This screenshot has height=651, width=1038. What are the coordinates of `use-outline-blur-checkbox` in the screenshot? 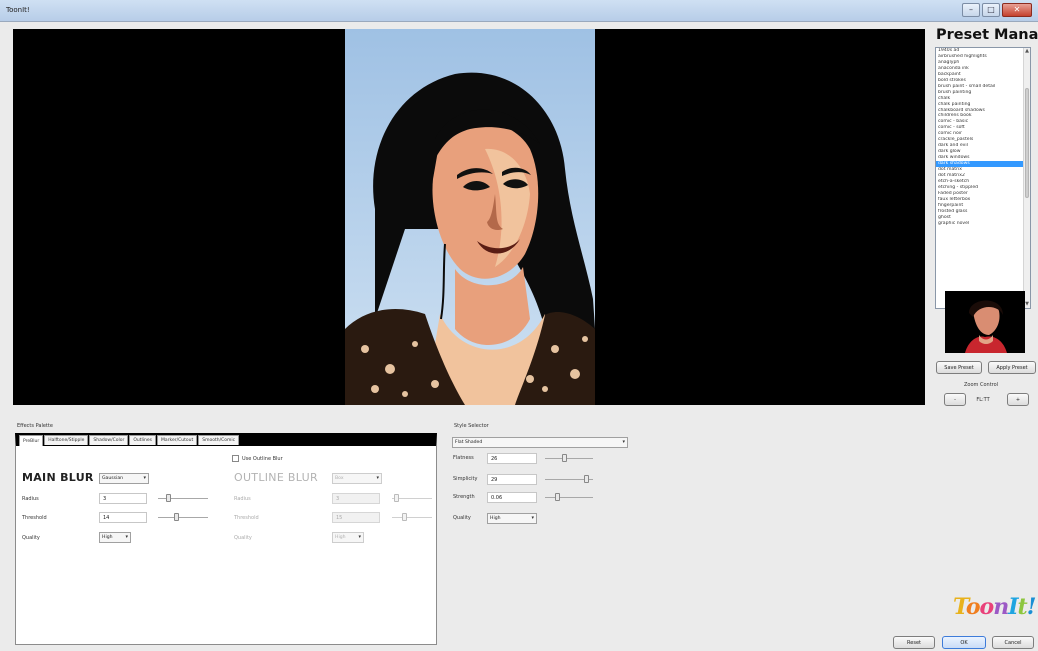 It's located at (235, 458).